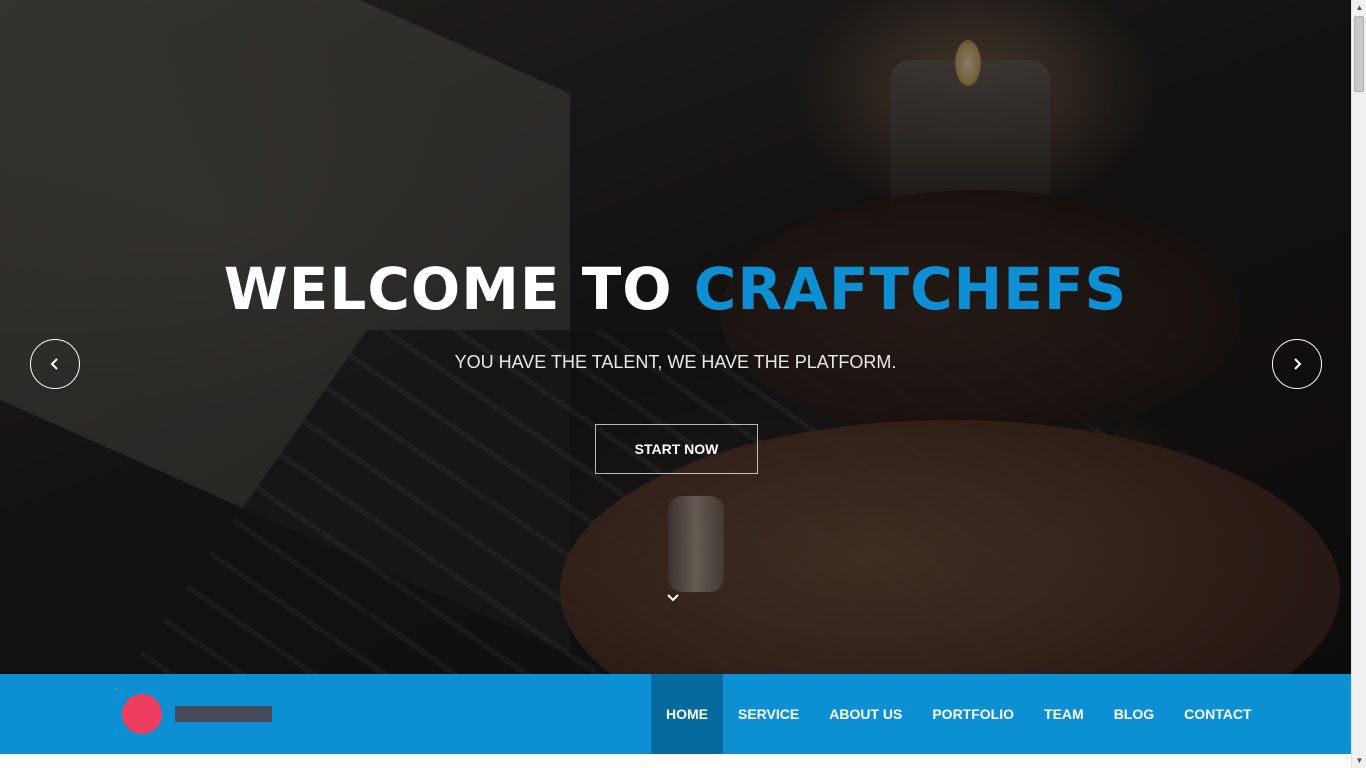 This screenshot has width=1366, height=768. I want to click on nav-item-blog: BLOG, so click(1134, 714).